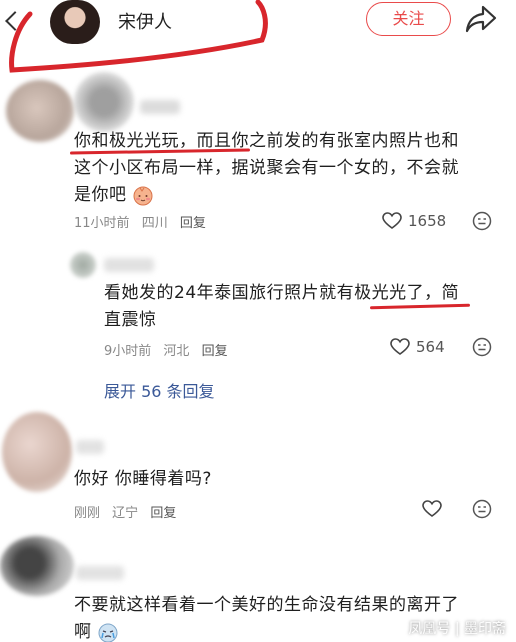 Image resolution: width=516 pixels, height=642 pixels. Describe the element at coordinates (75, 22) in the screenshot. I see `avatar` at that location.